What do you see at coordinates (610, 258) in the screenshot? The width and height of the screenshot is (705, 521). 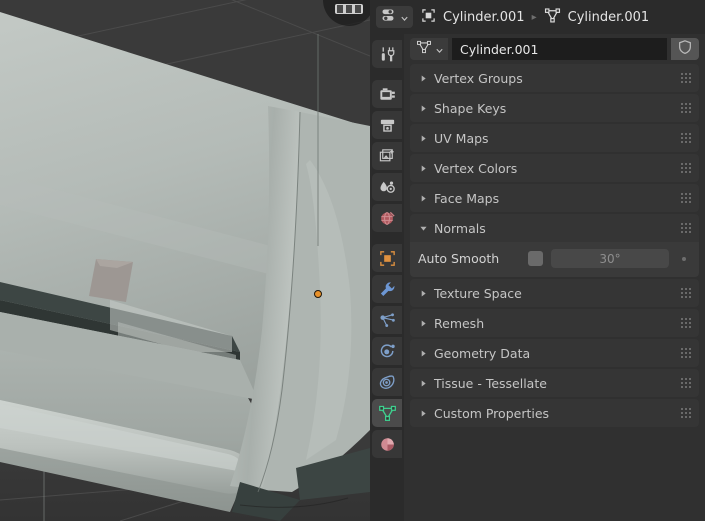 I see `auto-smooth-angle-field: 30°` at bounding box center [610, 258].